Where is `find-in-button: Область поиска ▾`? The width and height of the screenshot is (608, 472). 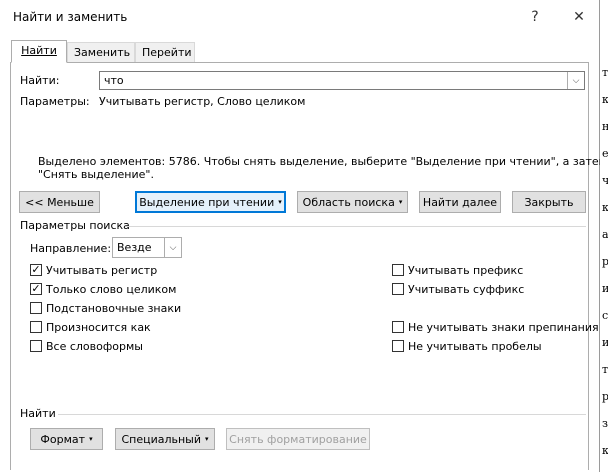
find-in-button: Область поиска ▾ is located at coordinates (352, 202).